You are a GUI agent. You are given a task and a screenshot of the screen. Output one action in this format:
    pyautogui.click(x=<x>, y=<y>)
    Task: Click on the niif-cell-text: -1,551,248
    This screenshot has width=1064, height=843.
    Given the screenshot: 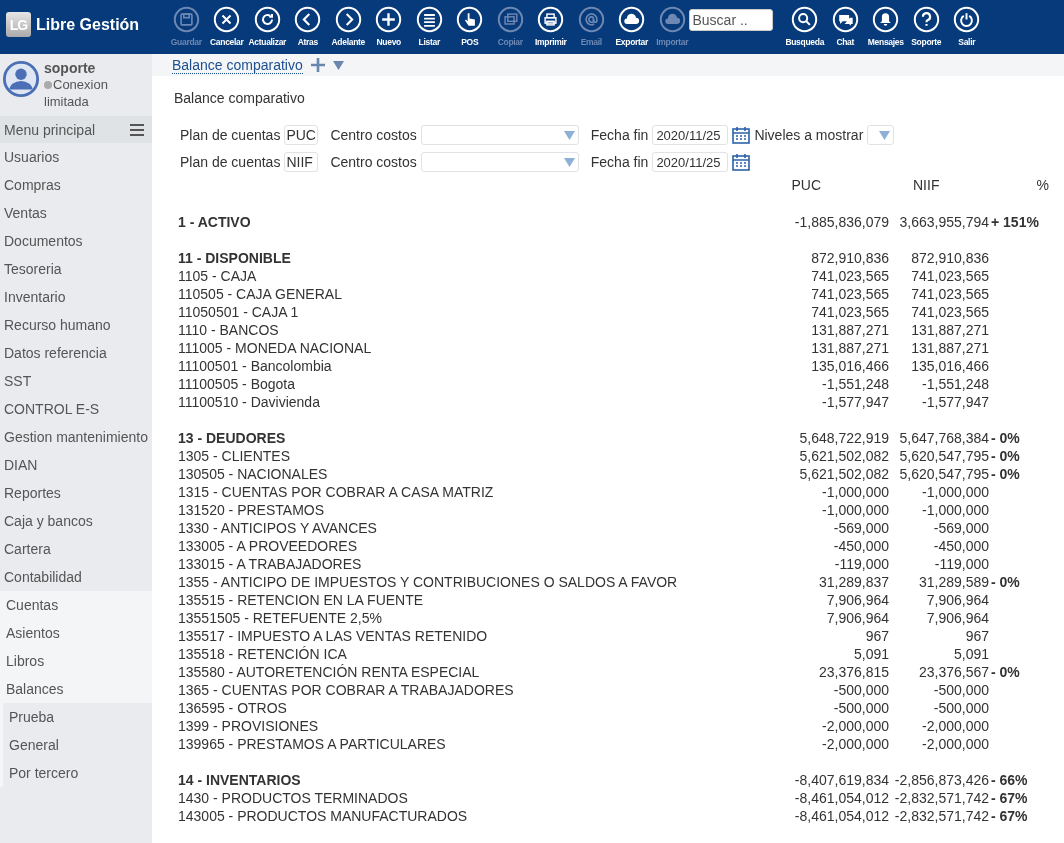 What is the action you would take?
    pyautogui.click(x=955, y=384)
    